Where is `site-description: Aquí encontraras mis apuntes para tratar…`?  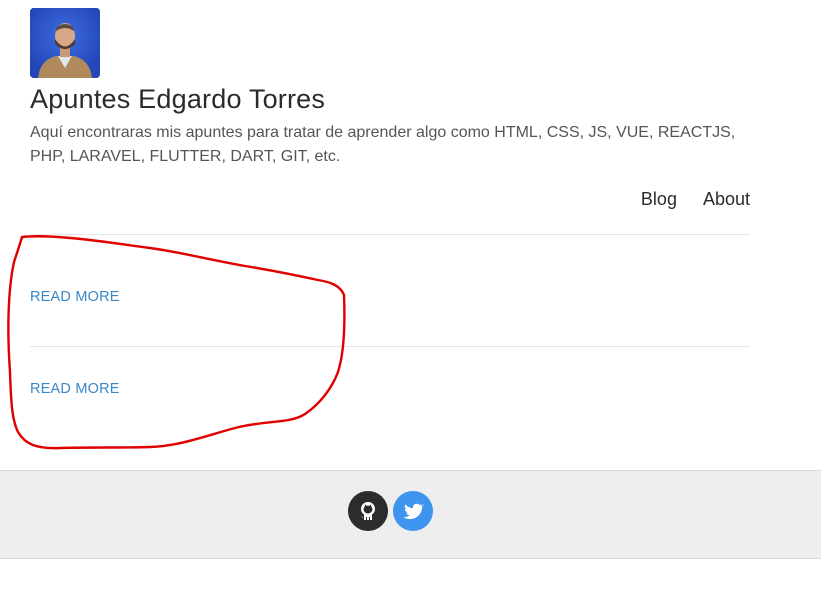 site-description: Aquí encontraras mis apuntes para tratar… is located at coordinates (383, 144).